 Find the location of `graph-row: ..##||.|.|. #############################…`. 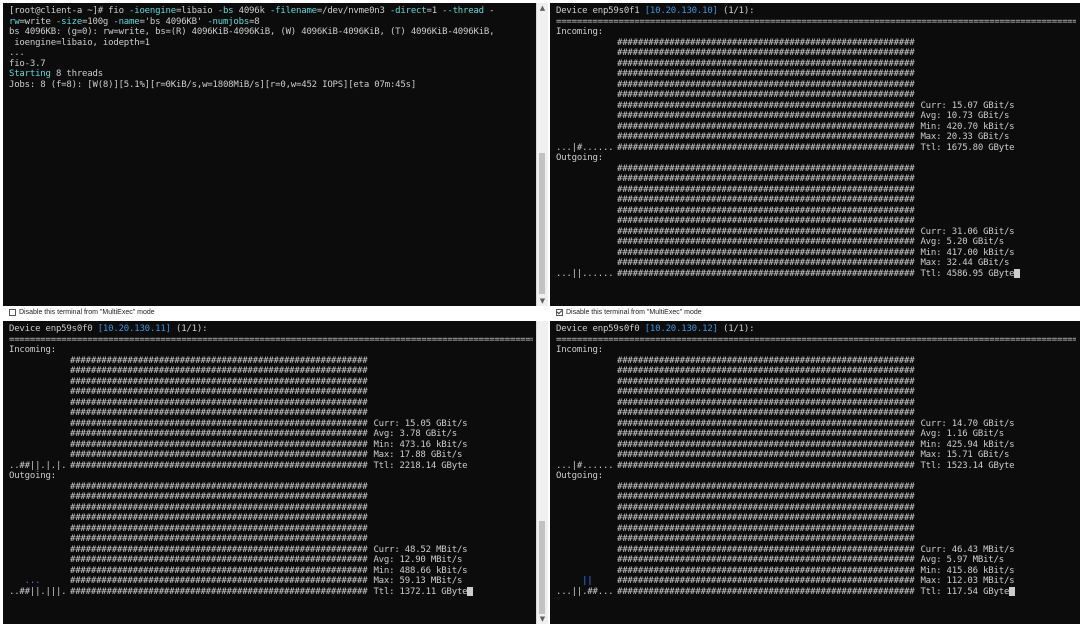

graph-row: ..##||.|.|. #############################… is located at coordinates (271, 466).